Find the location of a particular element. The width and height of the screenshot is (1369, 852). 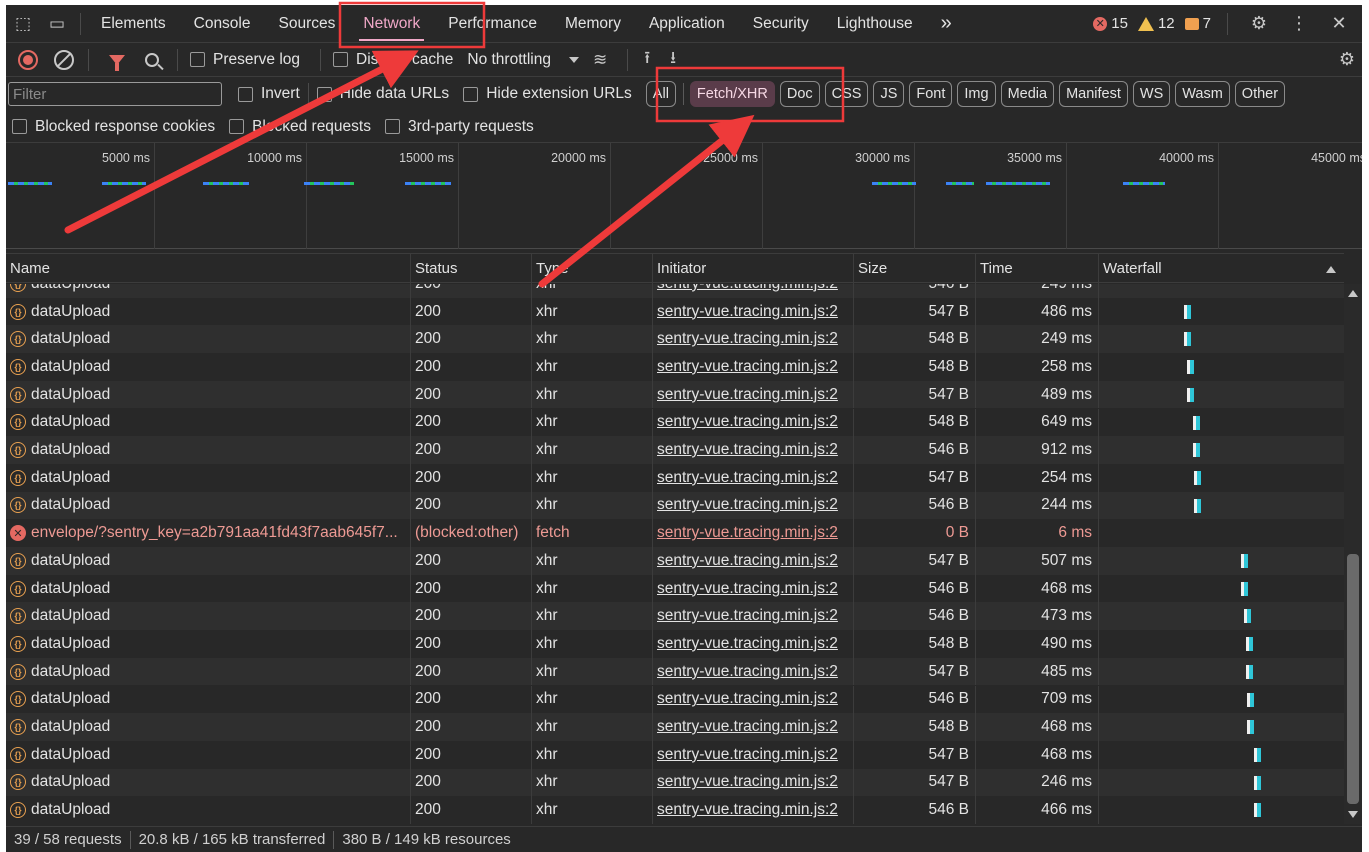

tab-elements: Elements is located at coordinates (133, 24).